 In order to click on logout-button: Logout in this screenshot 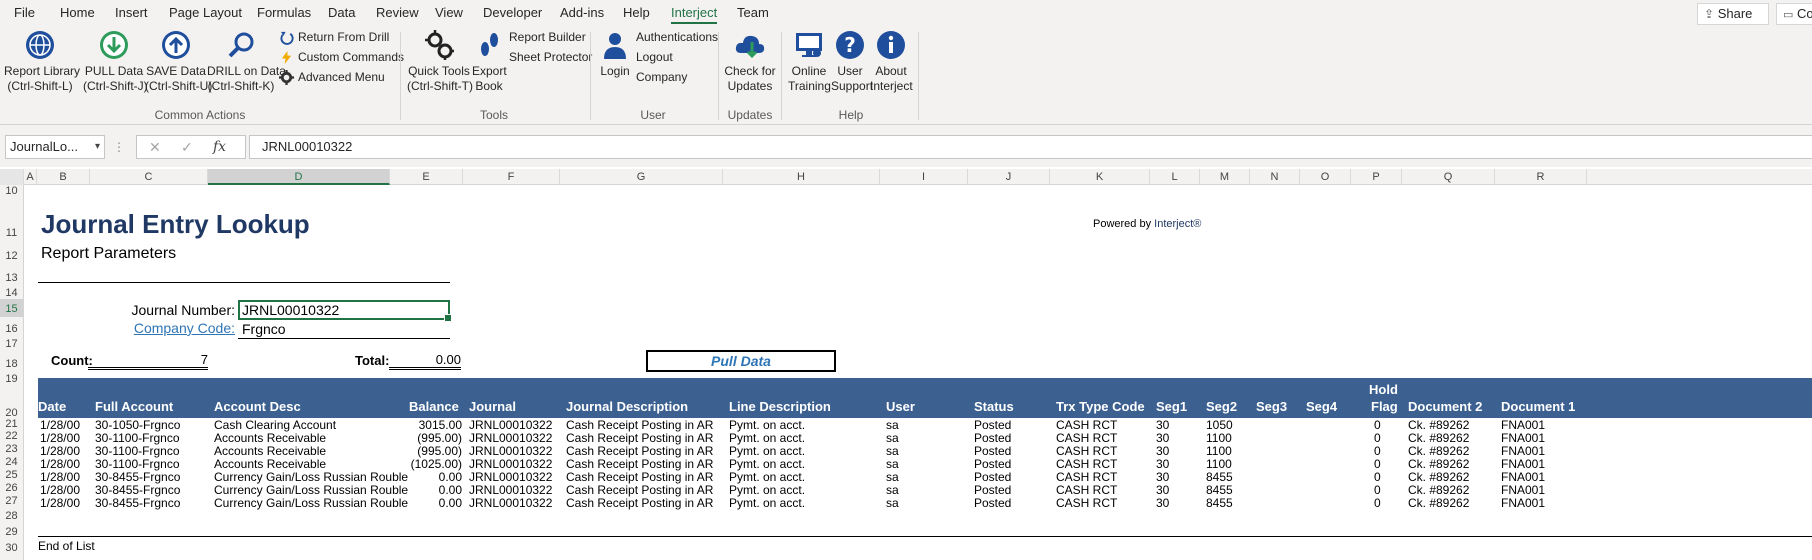, I will do `click(654, 57)`.